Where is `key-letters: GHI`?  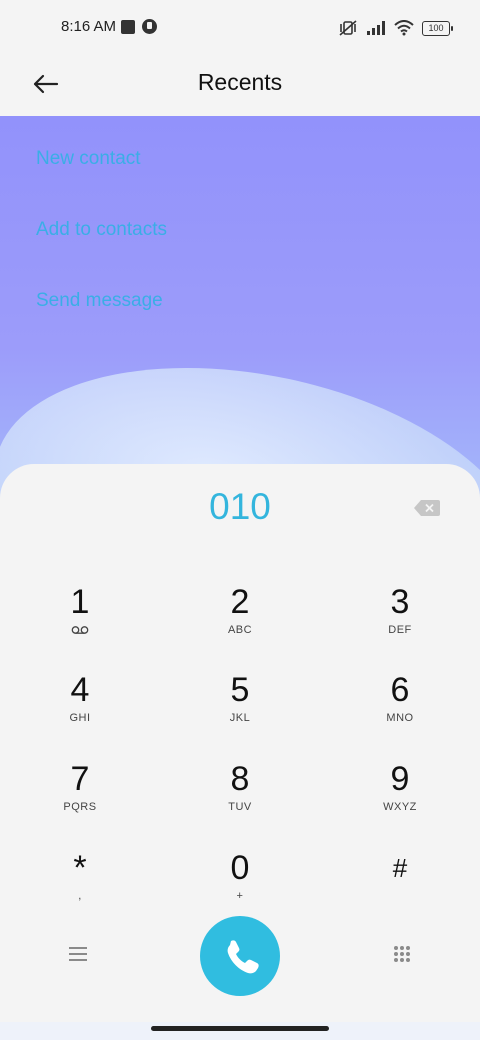
key-letters: GHI is located at coordinates (80, 718).